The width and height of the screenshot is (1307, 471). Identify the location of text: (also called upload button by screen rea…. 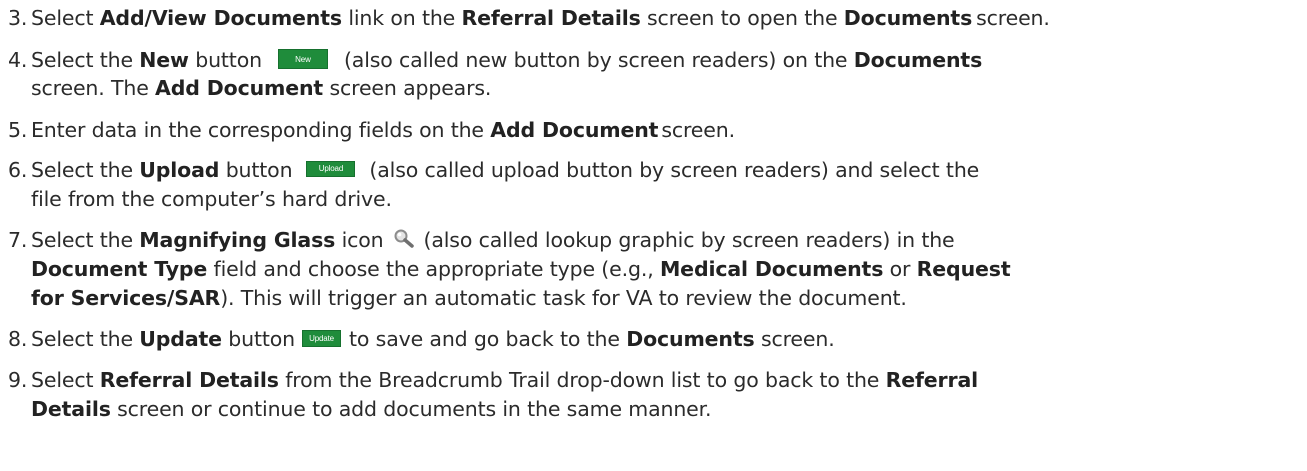
(674, 170).